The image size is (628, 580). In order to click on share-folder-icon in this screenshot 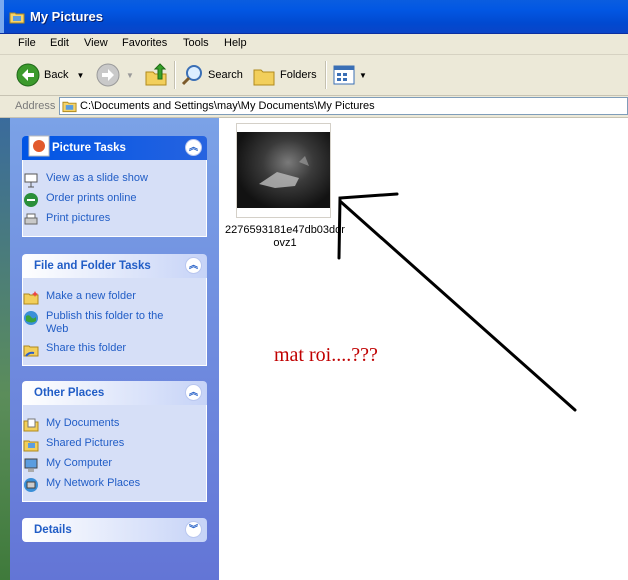, I will do `click(31, 351)`.